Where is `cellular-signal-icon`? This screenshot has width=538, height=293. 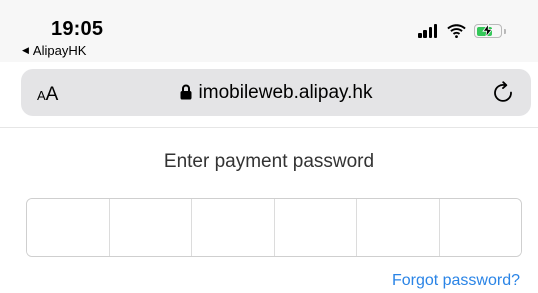
cellular-signal-icon is located at coordinates (428, 31).